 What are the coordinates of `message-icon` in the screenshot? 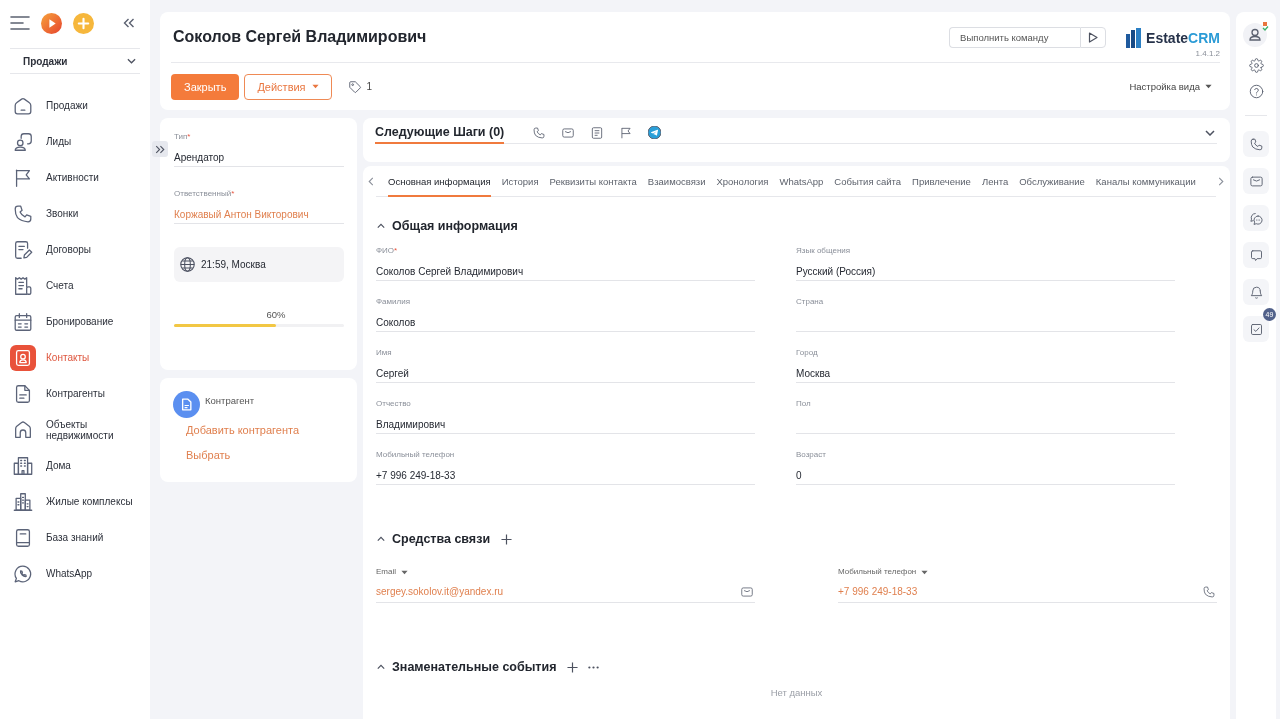 It's located at (1256, 255).